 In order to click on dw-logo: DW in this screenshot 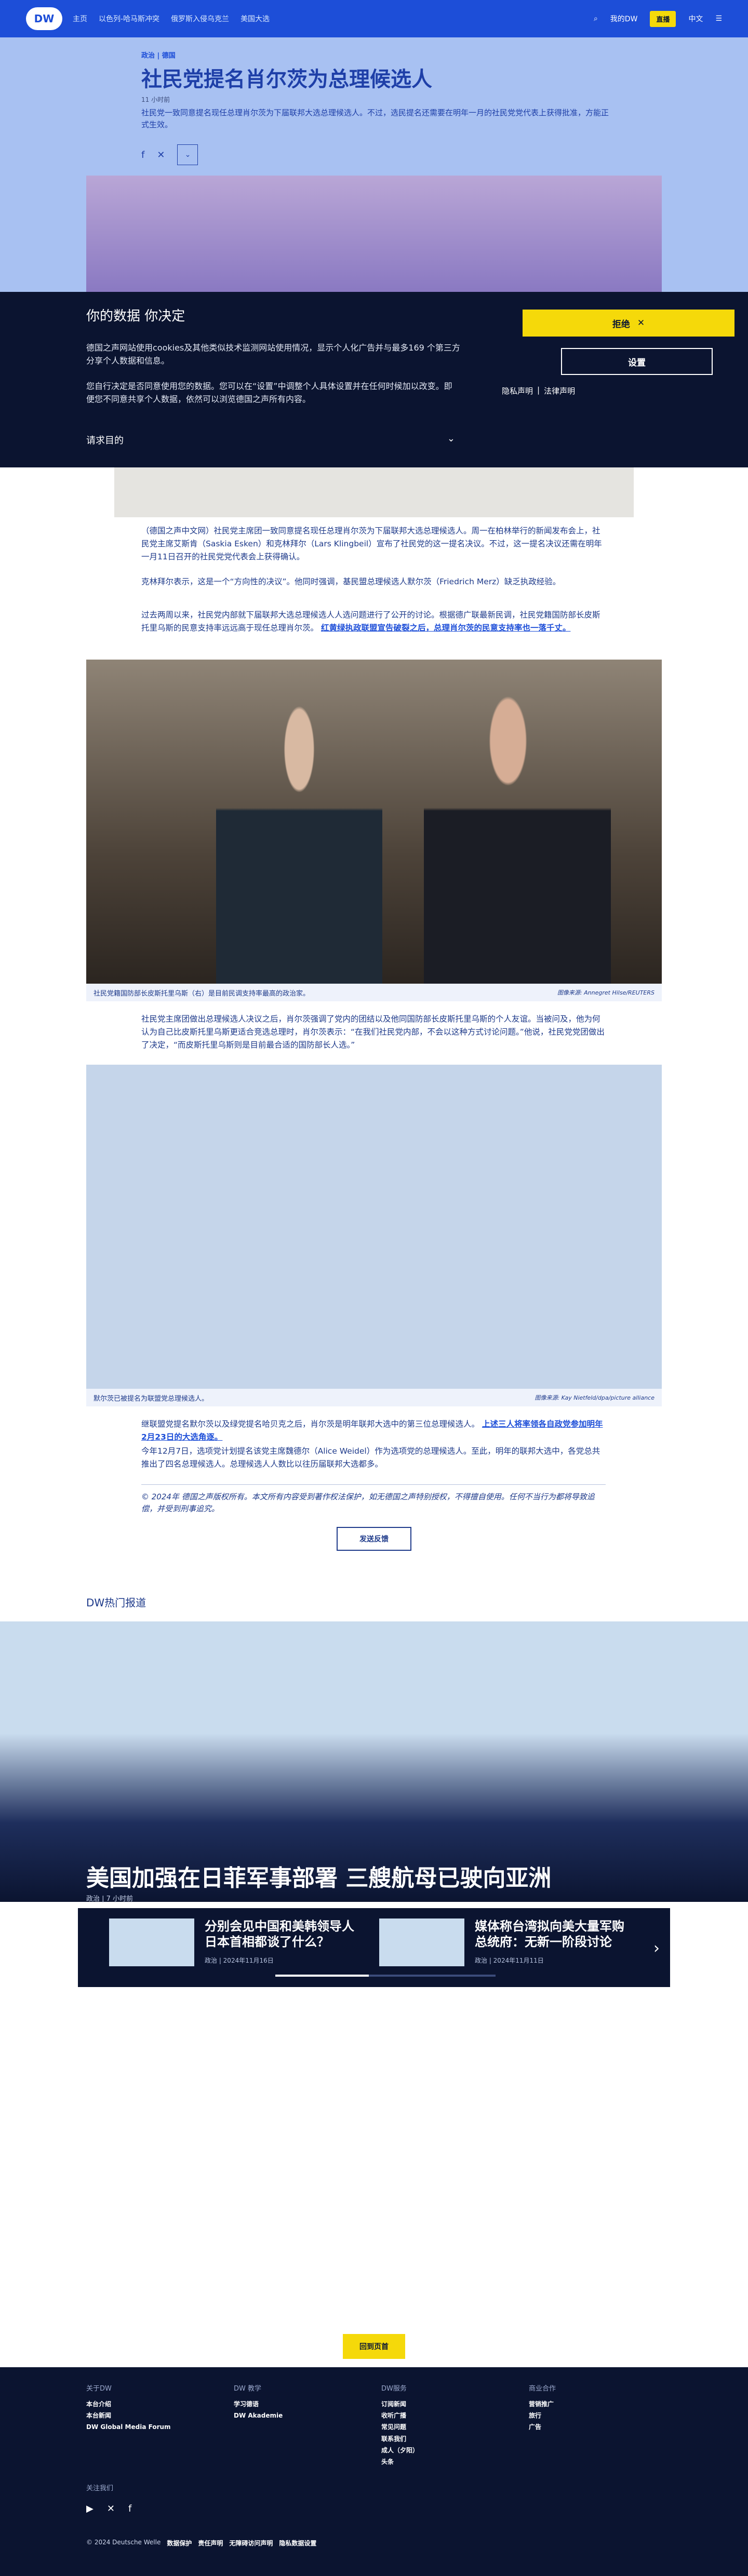, I will do `click(44, 19)`.